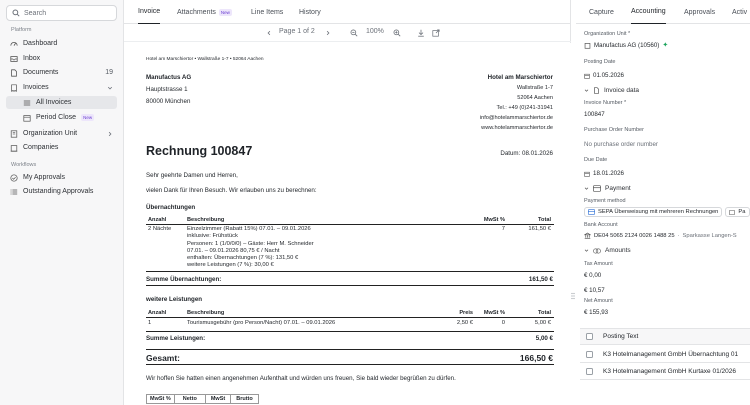 This screenshot has width=750, height=405. I want to click on documents-count: 19, so click(109, 72).